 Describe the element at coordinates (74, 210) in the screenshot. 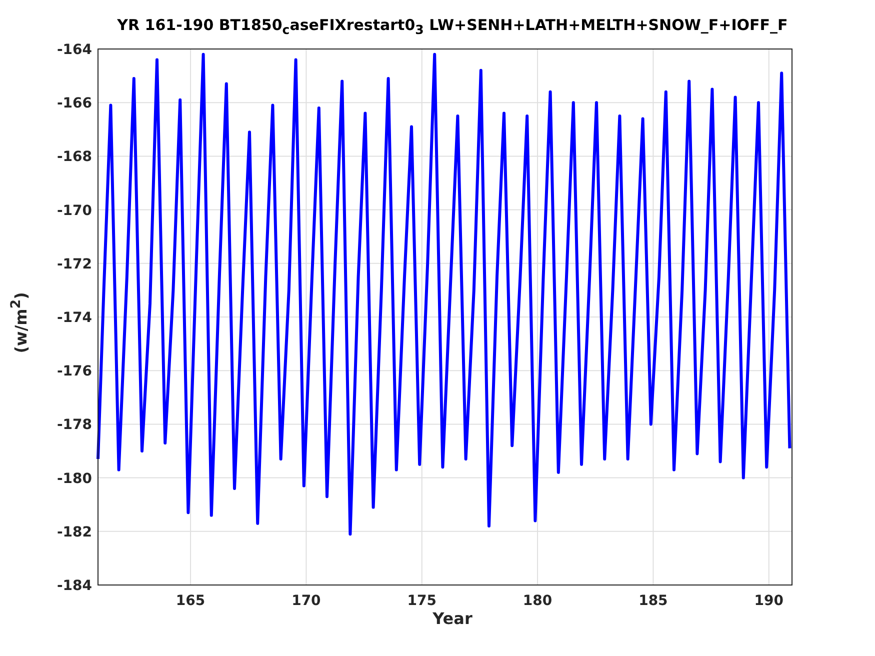

I see `y-tick-label: -170` at that location.